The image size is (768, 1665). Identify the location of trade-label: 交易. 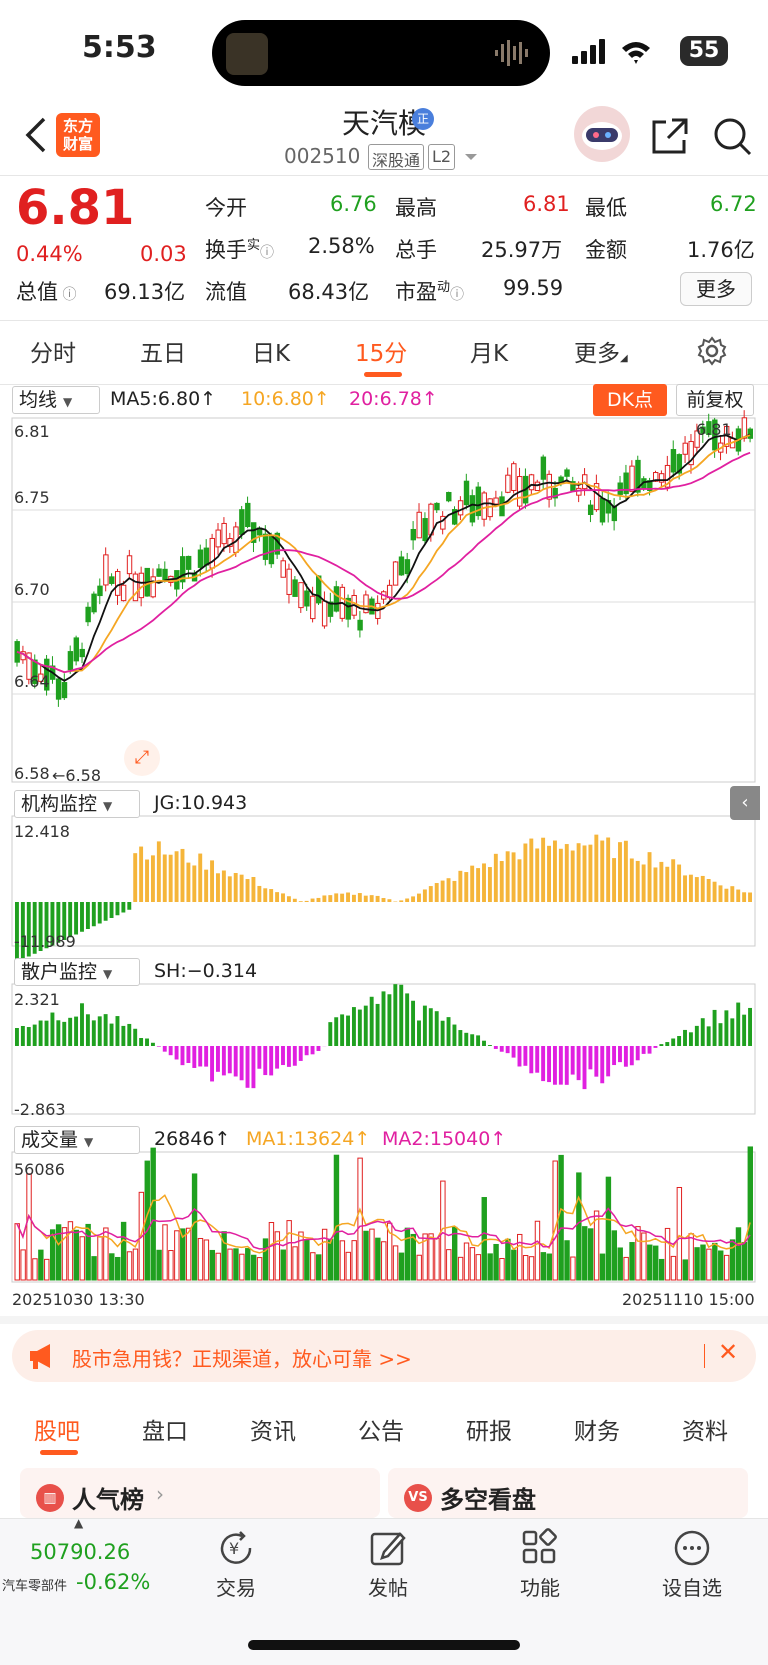
(236, 1586).